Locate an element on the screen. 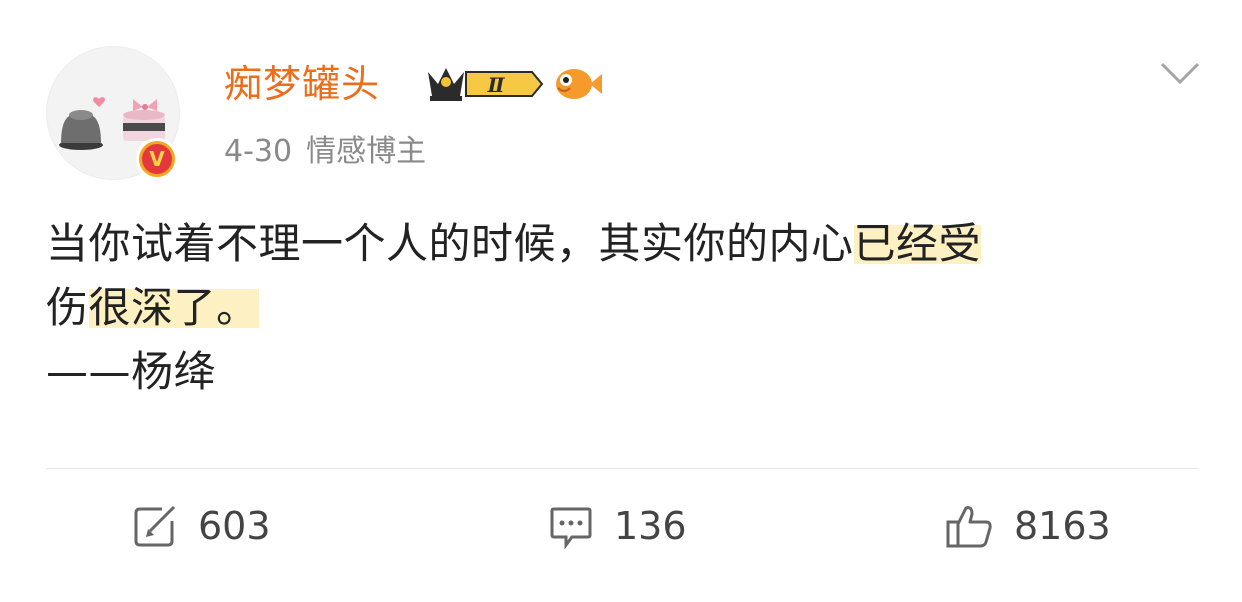 The height and width of the screenshot is (602, 1242). verified-v-icon: V is located at coordinates (157, 159).